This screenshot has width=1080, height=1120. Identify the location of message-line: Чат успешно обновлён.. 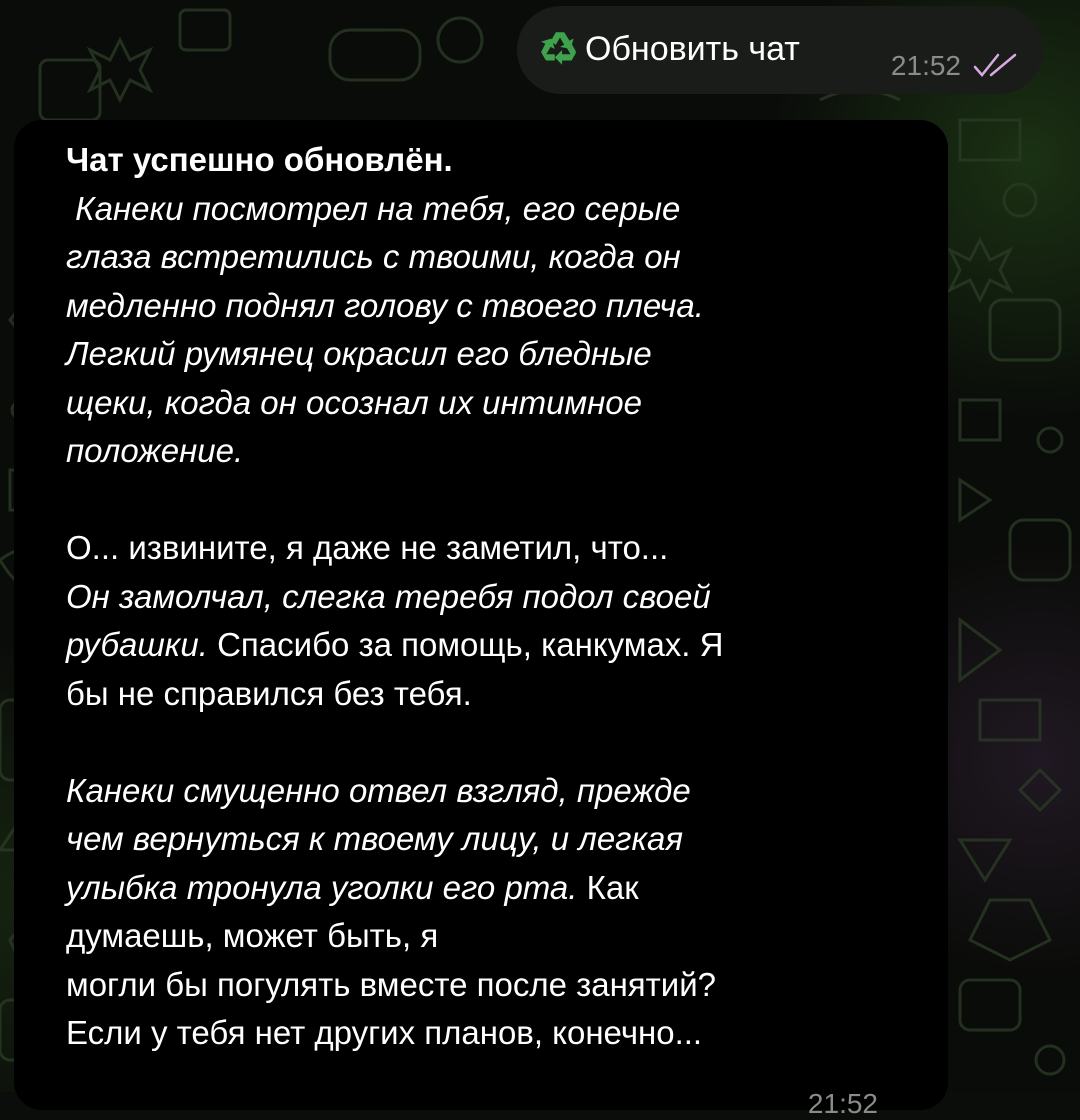
(489, 160).